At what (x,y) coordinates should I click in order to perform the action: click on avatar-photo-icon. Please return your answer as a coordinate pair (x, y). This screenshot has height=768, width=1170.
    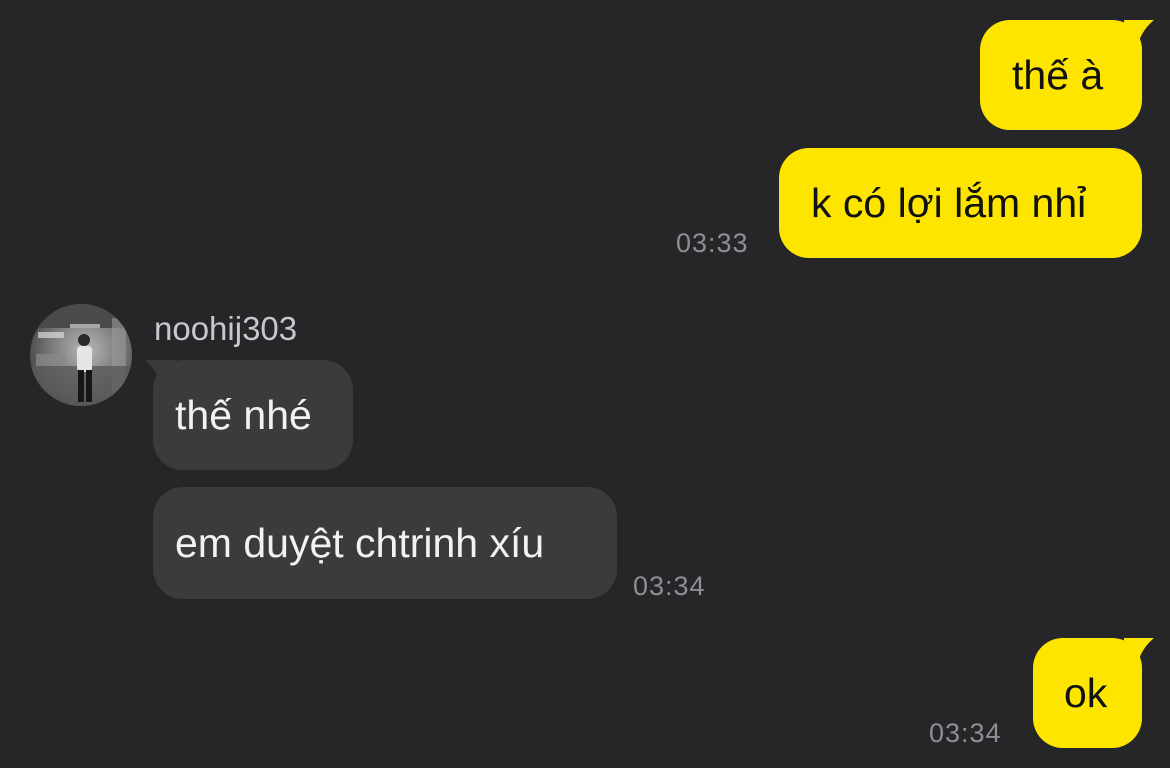
    Looking at the image, I should click on (81, 355).